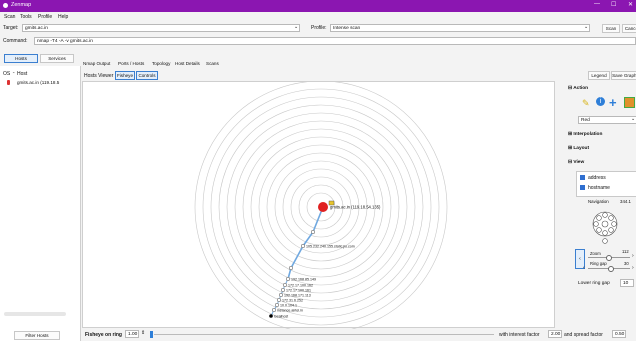  Describe the element at coordinates (625, 201) in the screenshot. I see `navigation-angle: 344.1` at that location.